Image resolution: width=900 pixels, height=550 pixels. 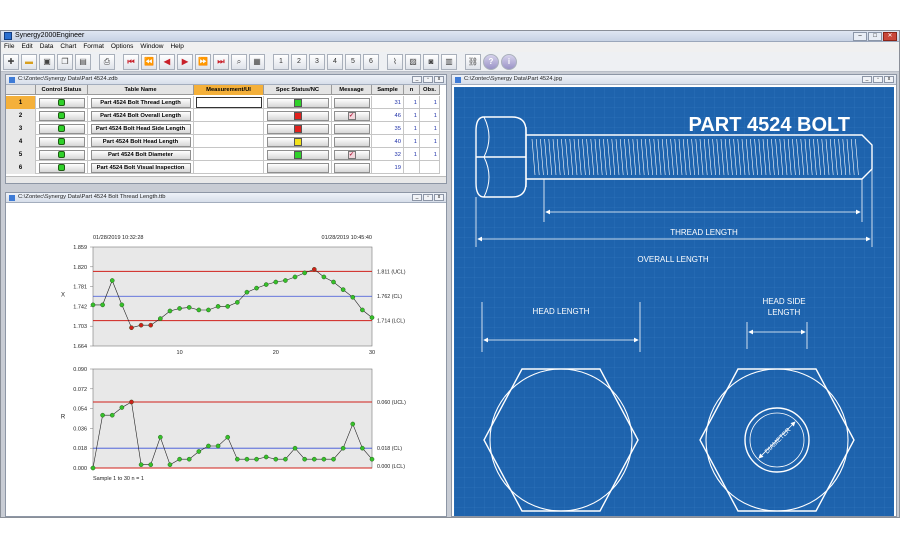 What do you see at coordinates (118, 479) in the screenshot?
I see `sample-range-footer: Sample 1 to 30 n = 1` at bounding box center [118, 479].